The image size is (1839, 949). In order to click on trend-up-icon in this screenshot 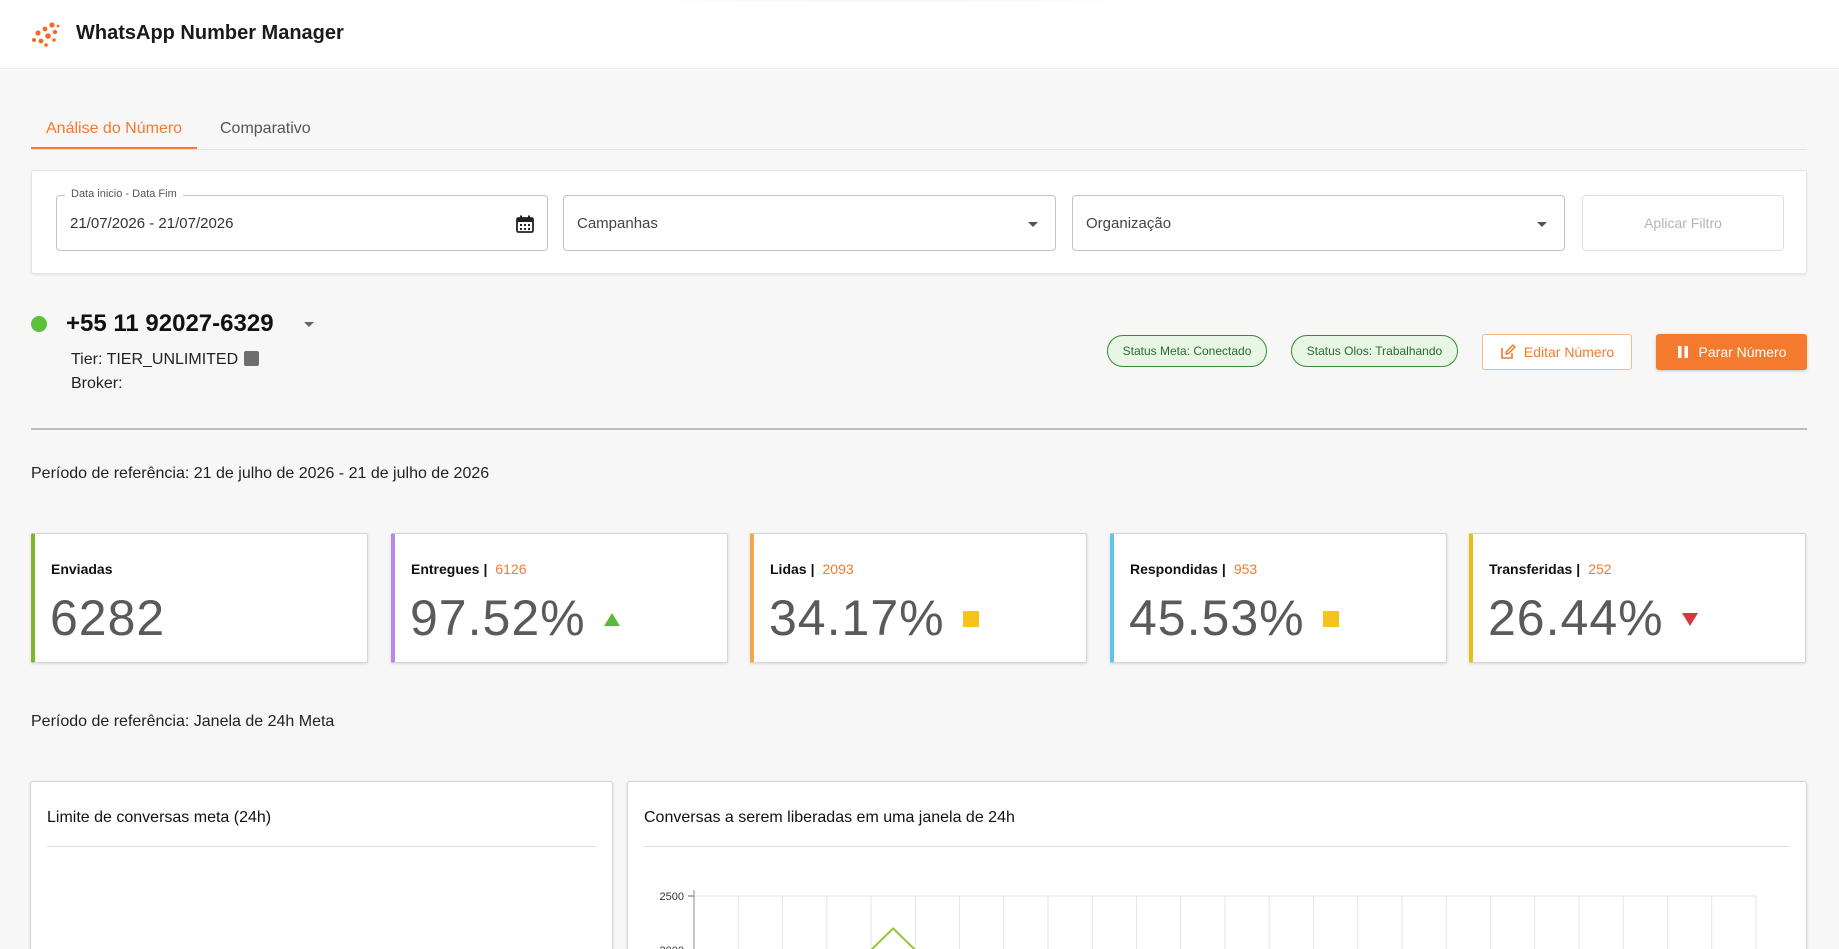, I will do `click(612, 619)`.